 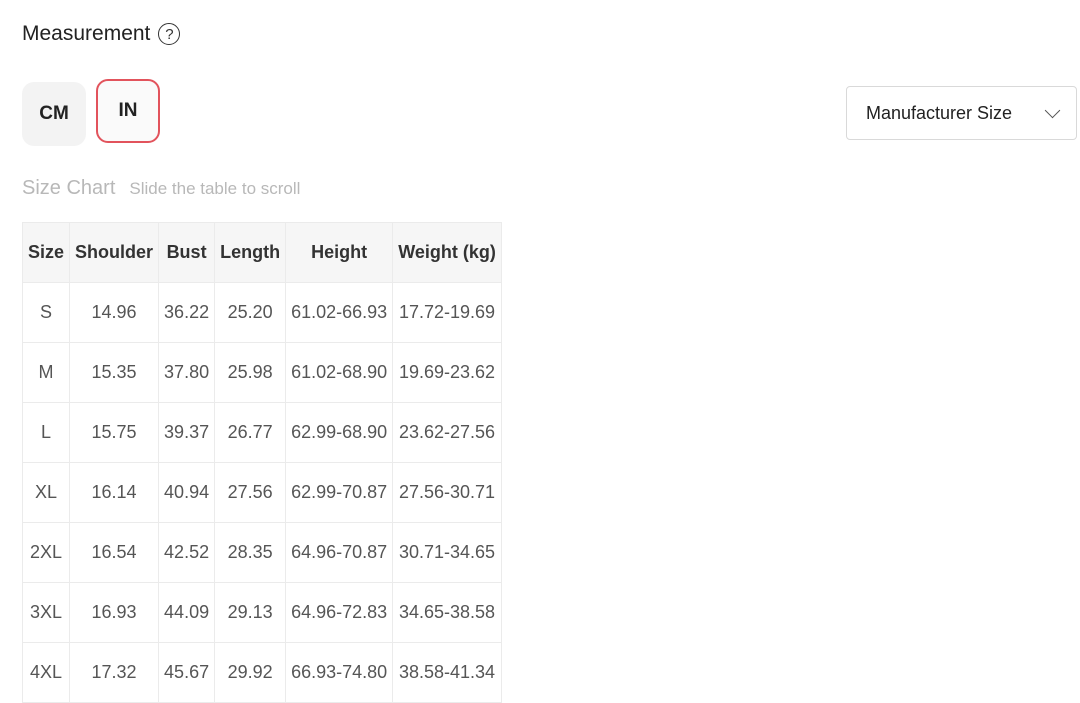 What do you see at coordinates (114, 612) in the screenshot?
I see `table-cell: 16.93` at bounding box center [114, 612].